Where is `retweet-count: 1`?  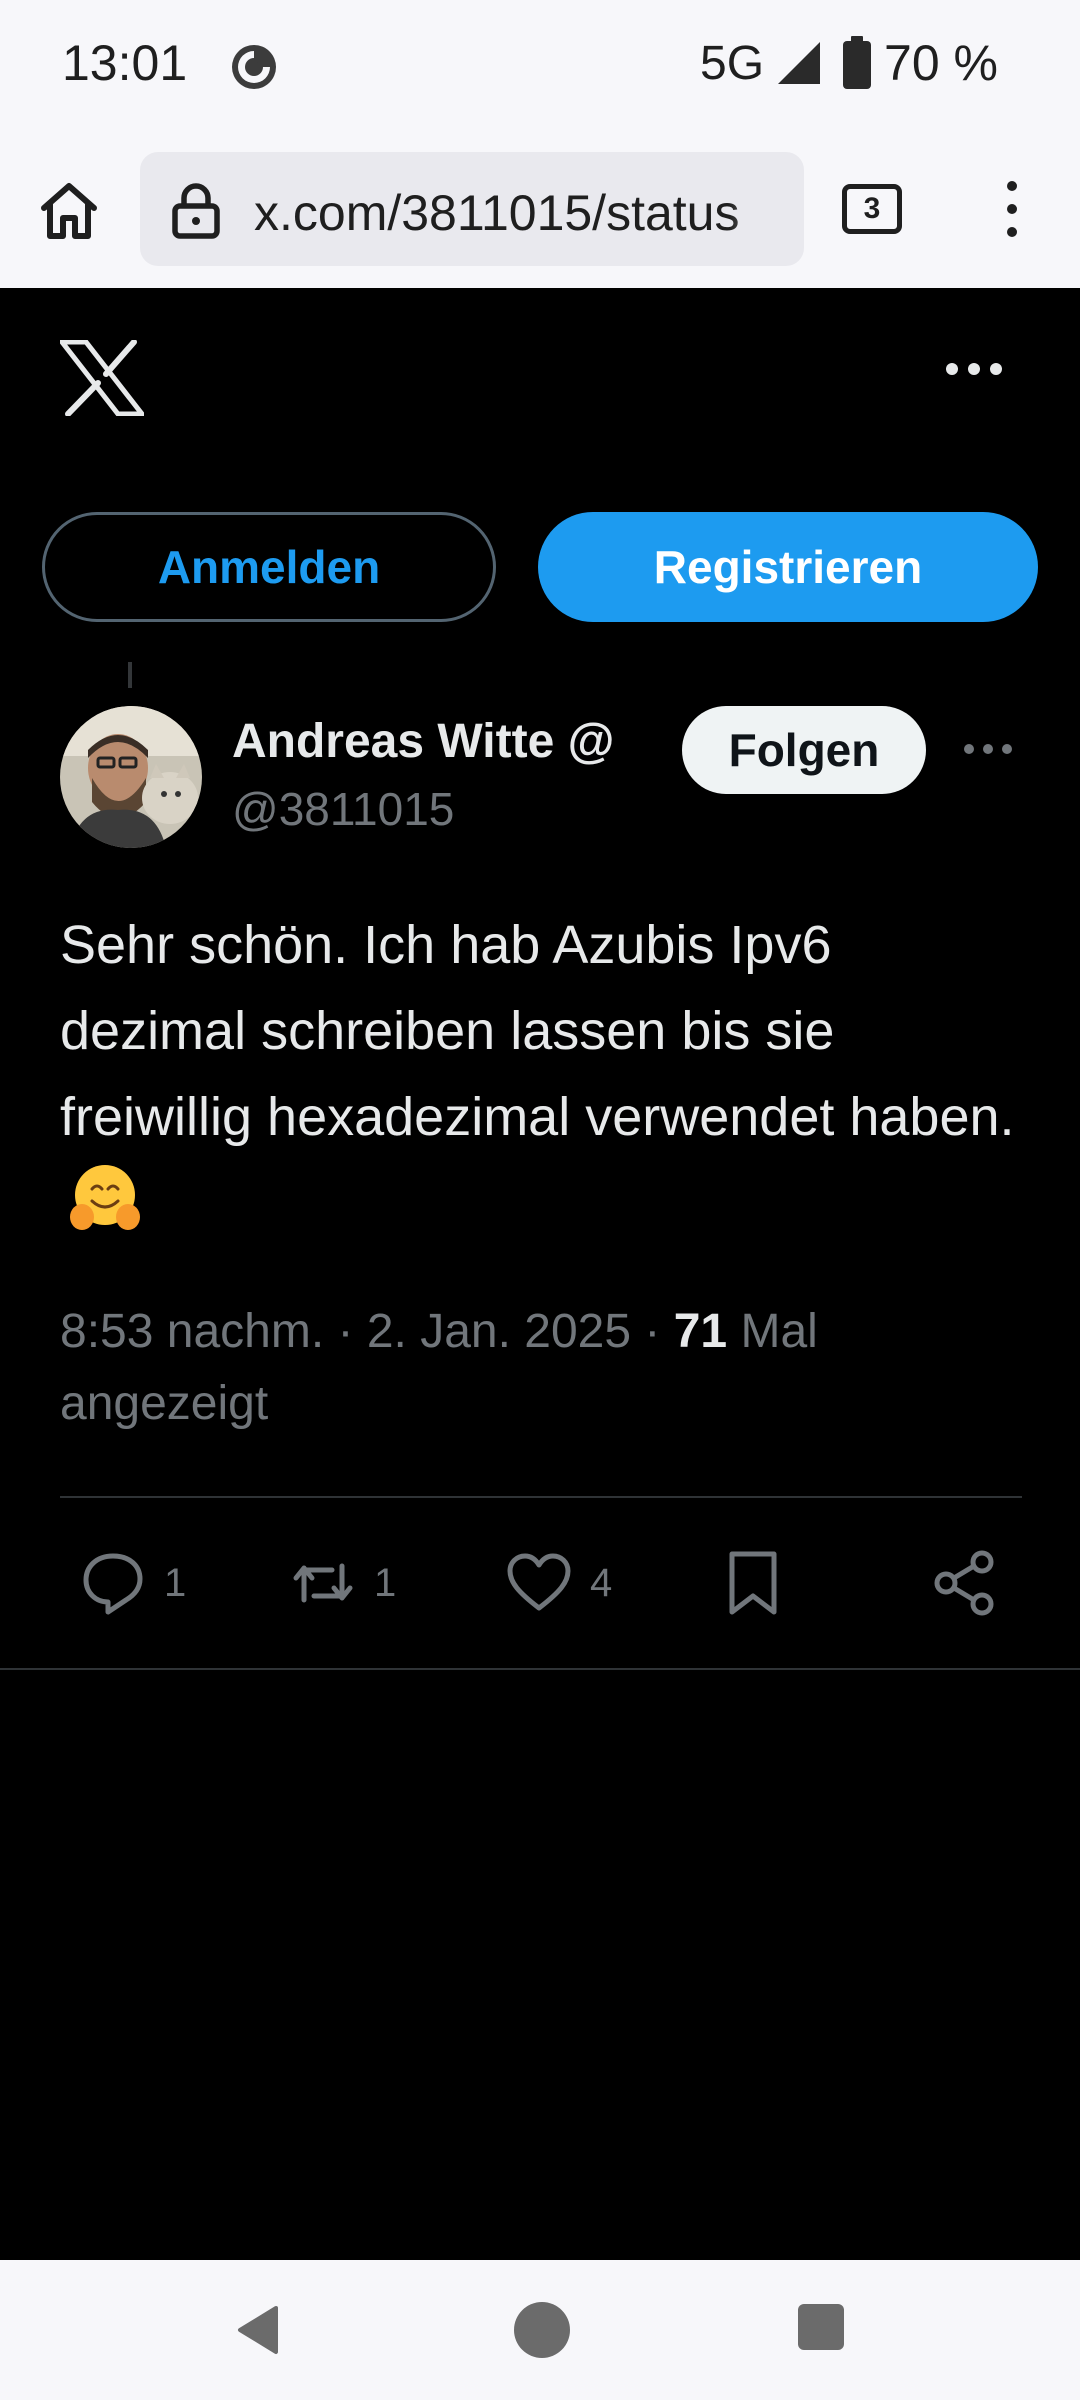 retweet-count: 1 is located at coordinates (385, 1582).